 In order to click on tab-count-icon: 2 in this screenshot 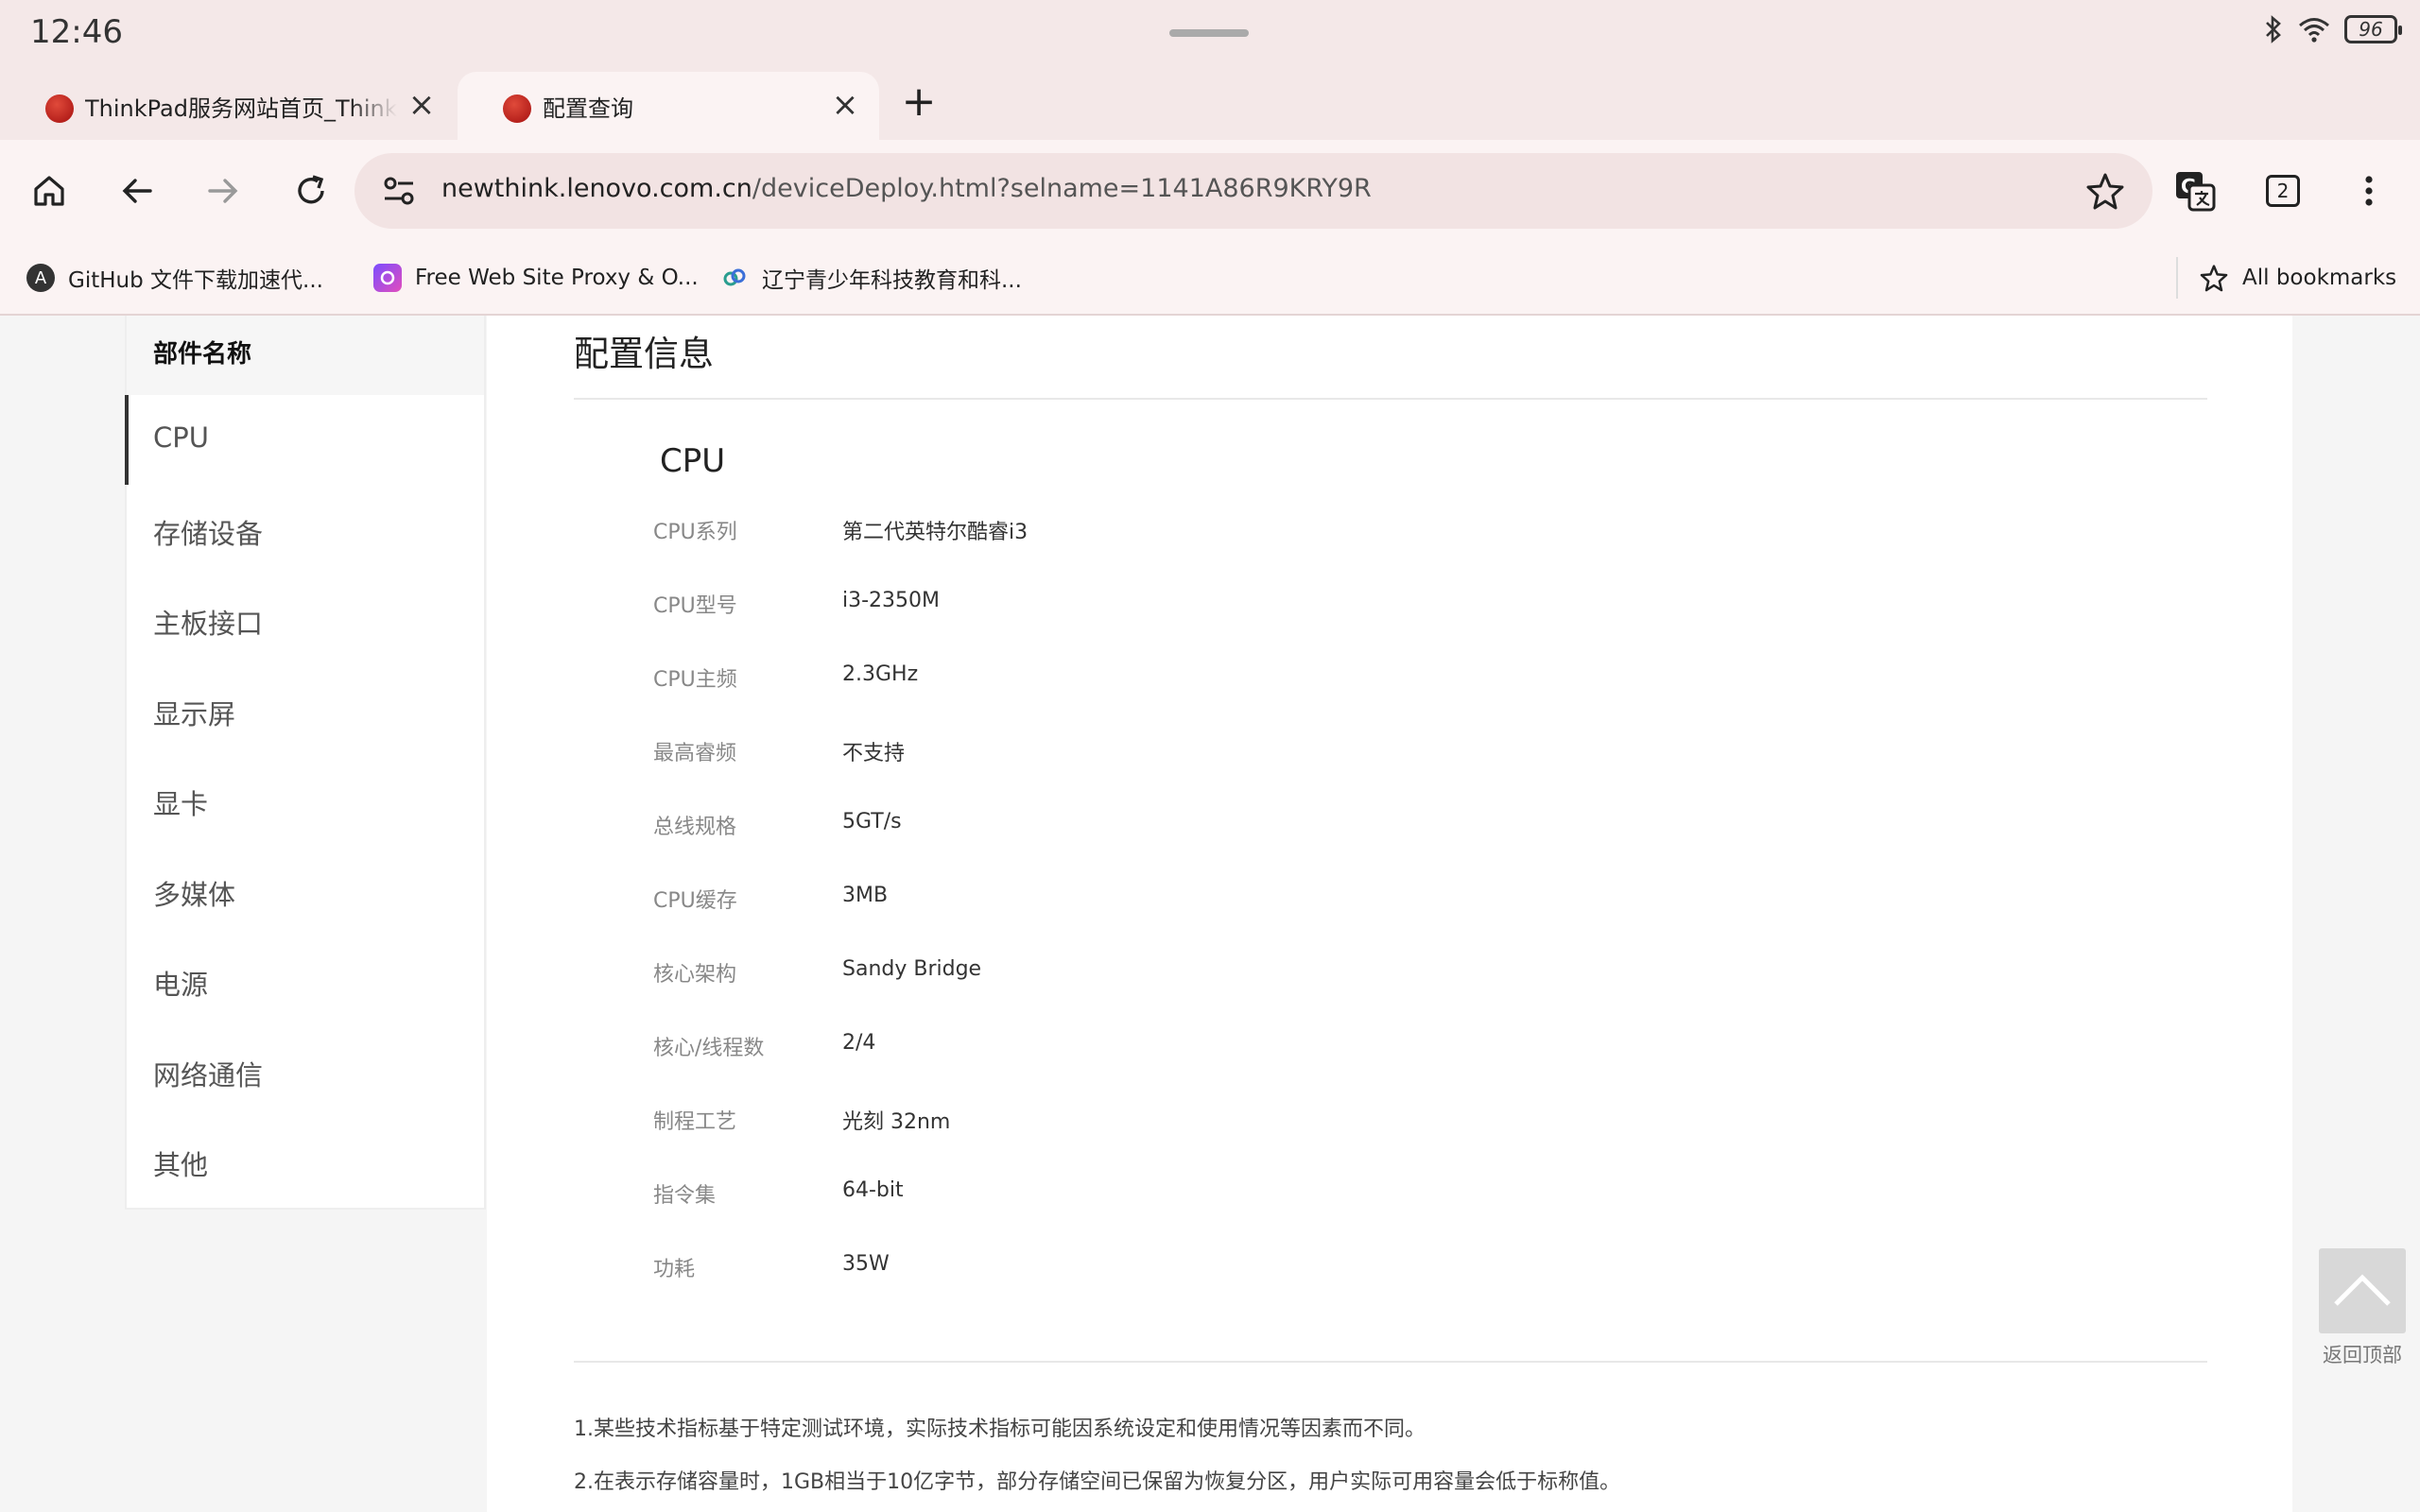, I will do `click(2283, 191)`.